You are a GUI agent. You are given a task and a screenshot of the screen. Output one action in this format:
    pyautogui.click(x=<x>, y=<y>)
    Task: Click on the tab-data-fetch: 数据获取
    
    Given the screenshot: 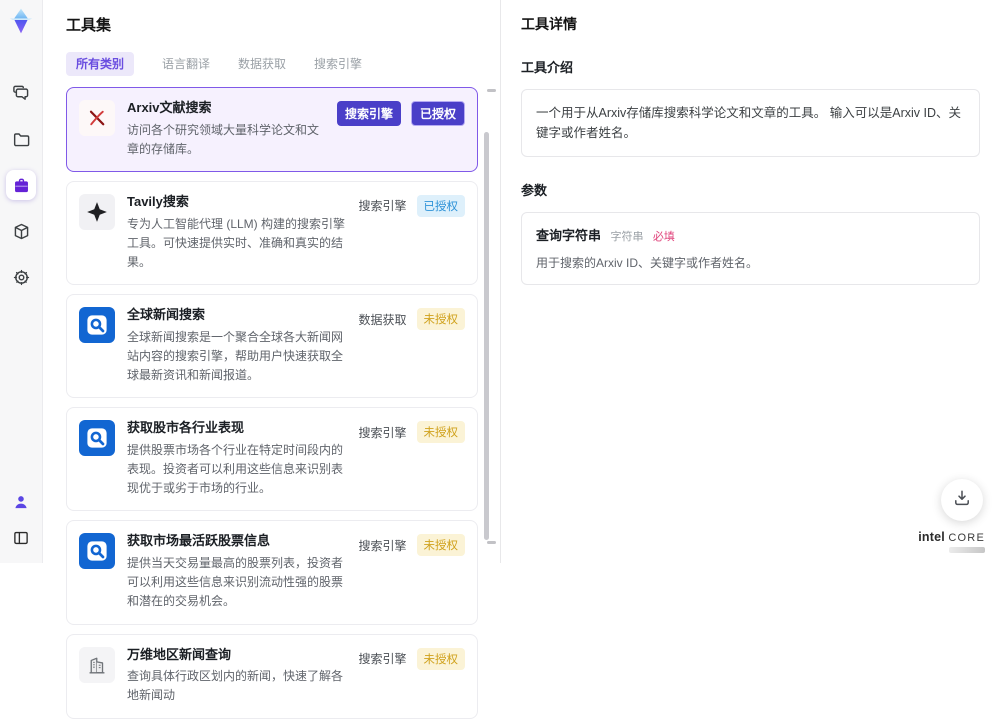 What is the action you would take?
    pyautogui.click(x=262, y=64)
    